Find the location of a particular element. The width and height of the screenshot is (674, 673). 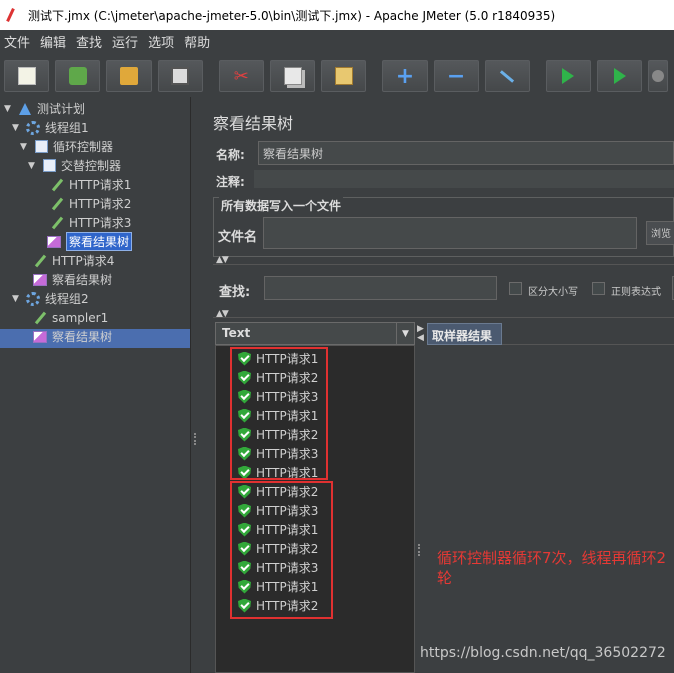

tree-thread-group-1: ▼ 线程组1 is located at coordinates (50, 127).